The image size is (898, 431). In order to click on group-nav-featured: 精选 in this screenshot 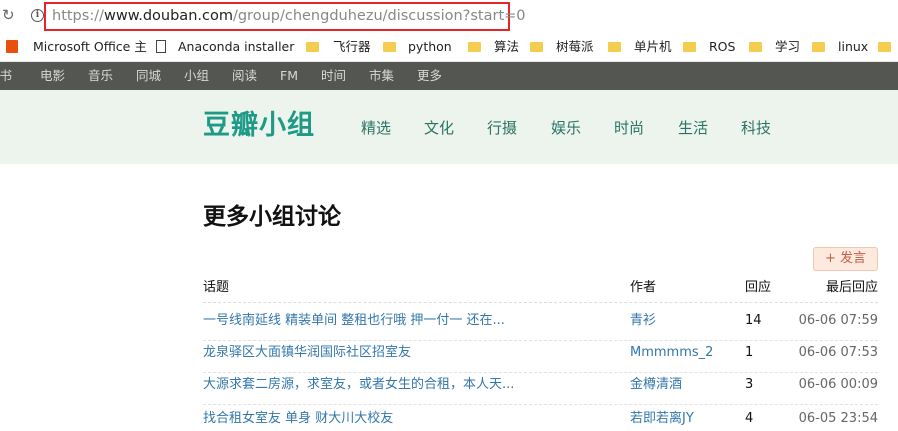, I will do `click(376, 128)`.